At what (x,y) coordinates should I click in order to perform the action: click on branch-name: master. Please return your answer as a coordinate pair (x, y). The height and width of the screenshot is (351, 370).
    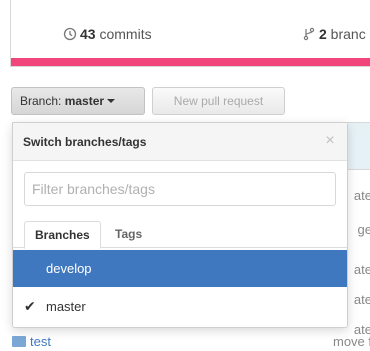
    Looking at the image, I should click on (84, 101).